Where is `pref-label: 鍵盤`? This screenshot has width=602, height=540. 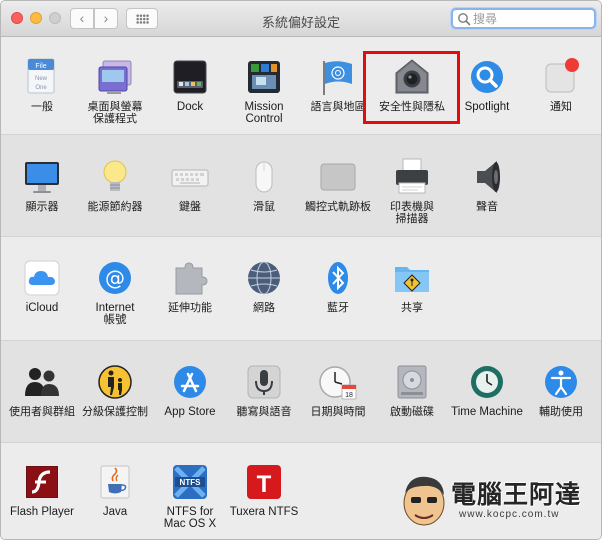 pref-label: 鍵盤 is located at coordinates (190, 206).